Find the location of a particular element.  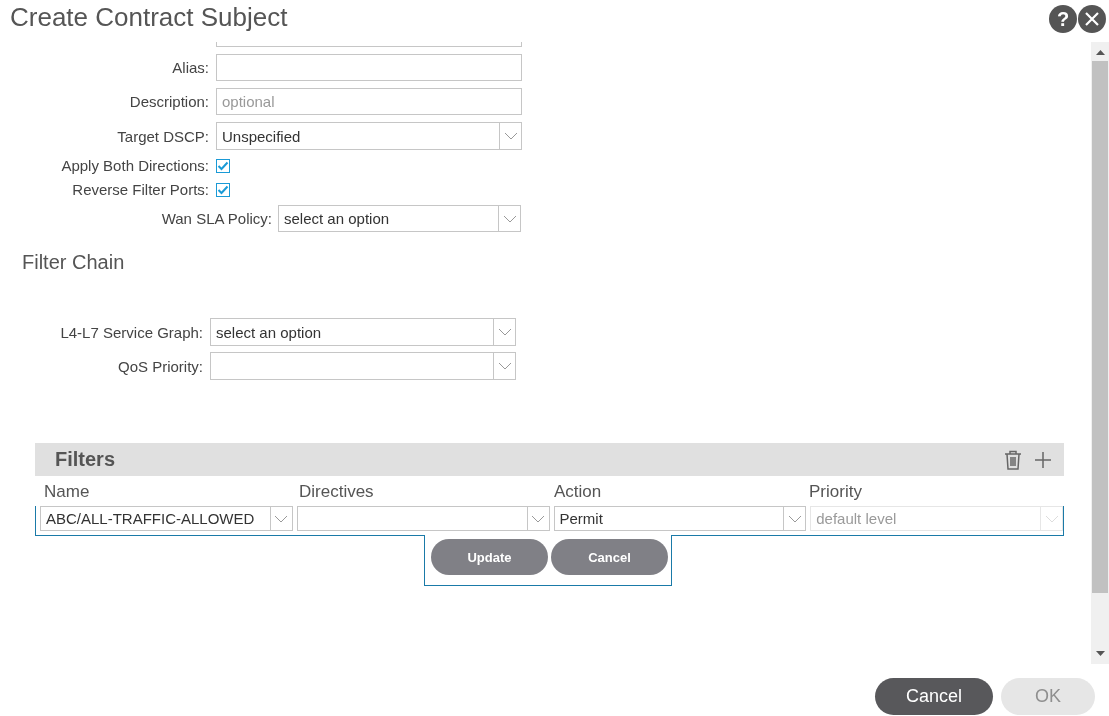

scroll-down-icon is located at coordinates (1100, 653).